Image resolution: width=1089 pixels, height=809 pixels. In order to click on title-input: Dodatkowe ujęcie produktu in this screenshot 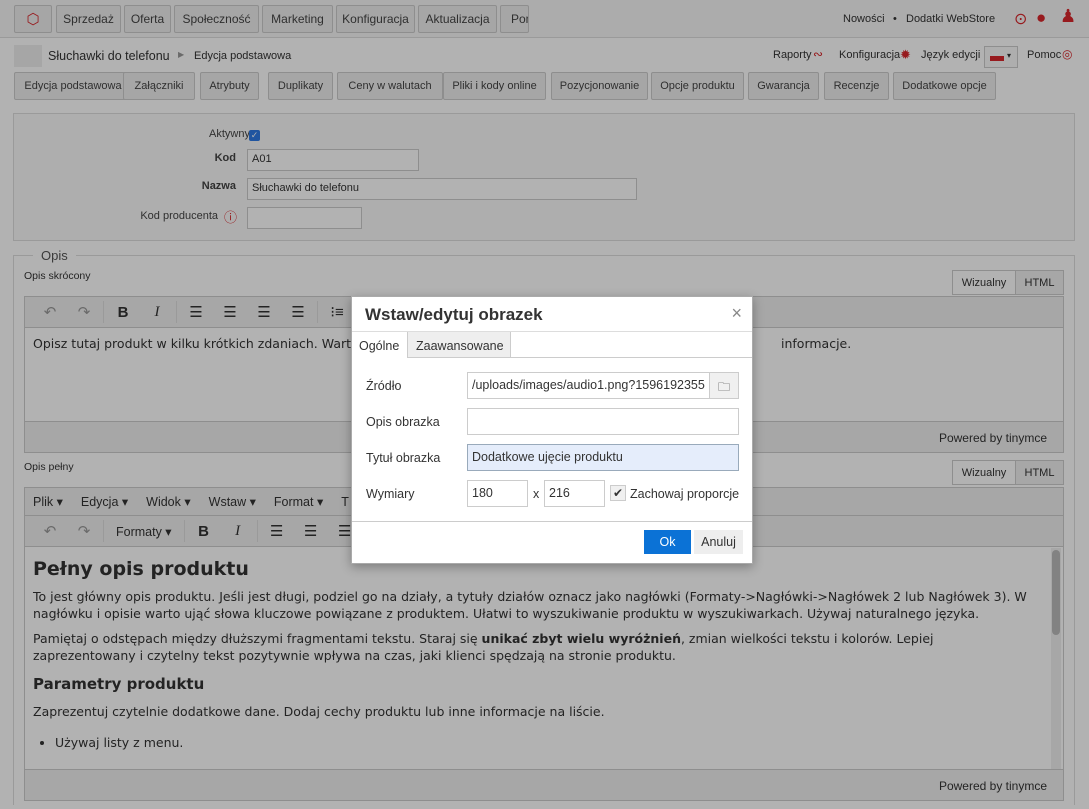, I will do `click(603, 457)`.